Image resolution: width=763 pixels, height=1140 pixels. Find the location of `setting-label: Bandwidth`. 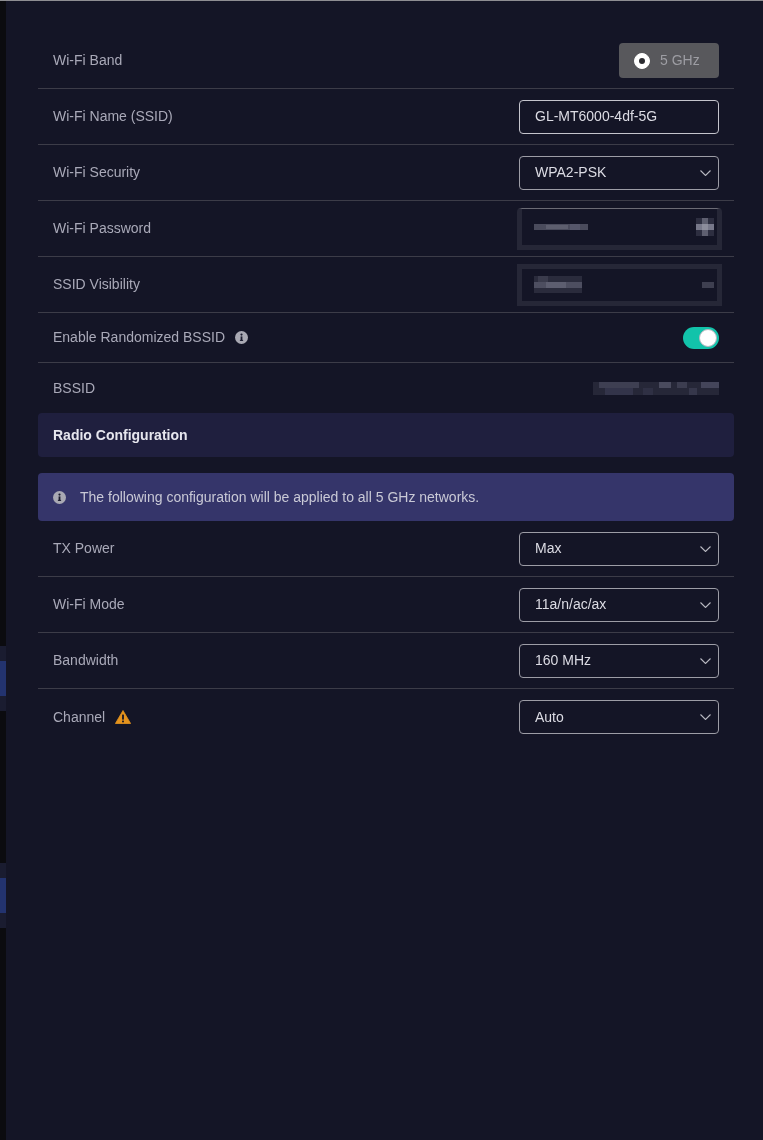

setting-label: Bandwidth is located at coordinates (86, 660).